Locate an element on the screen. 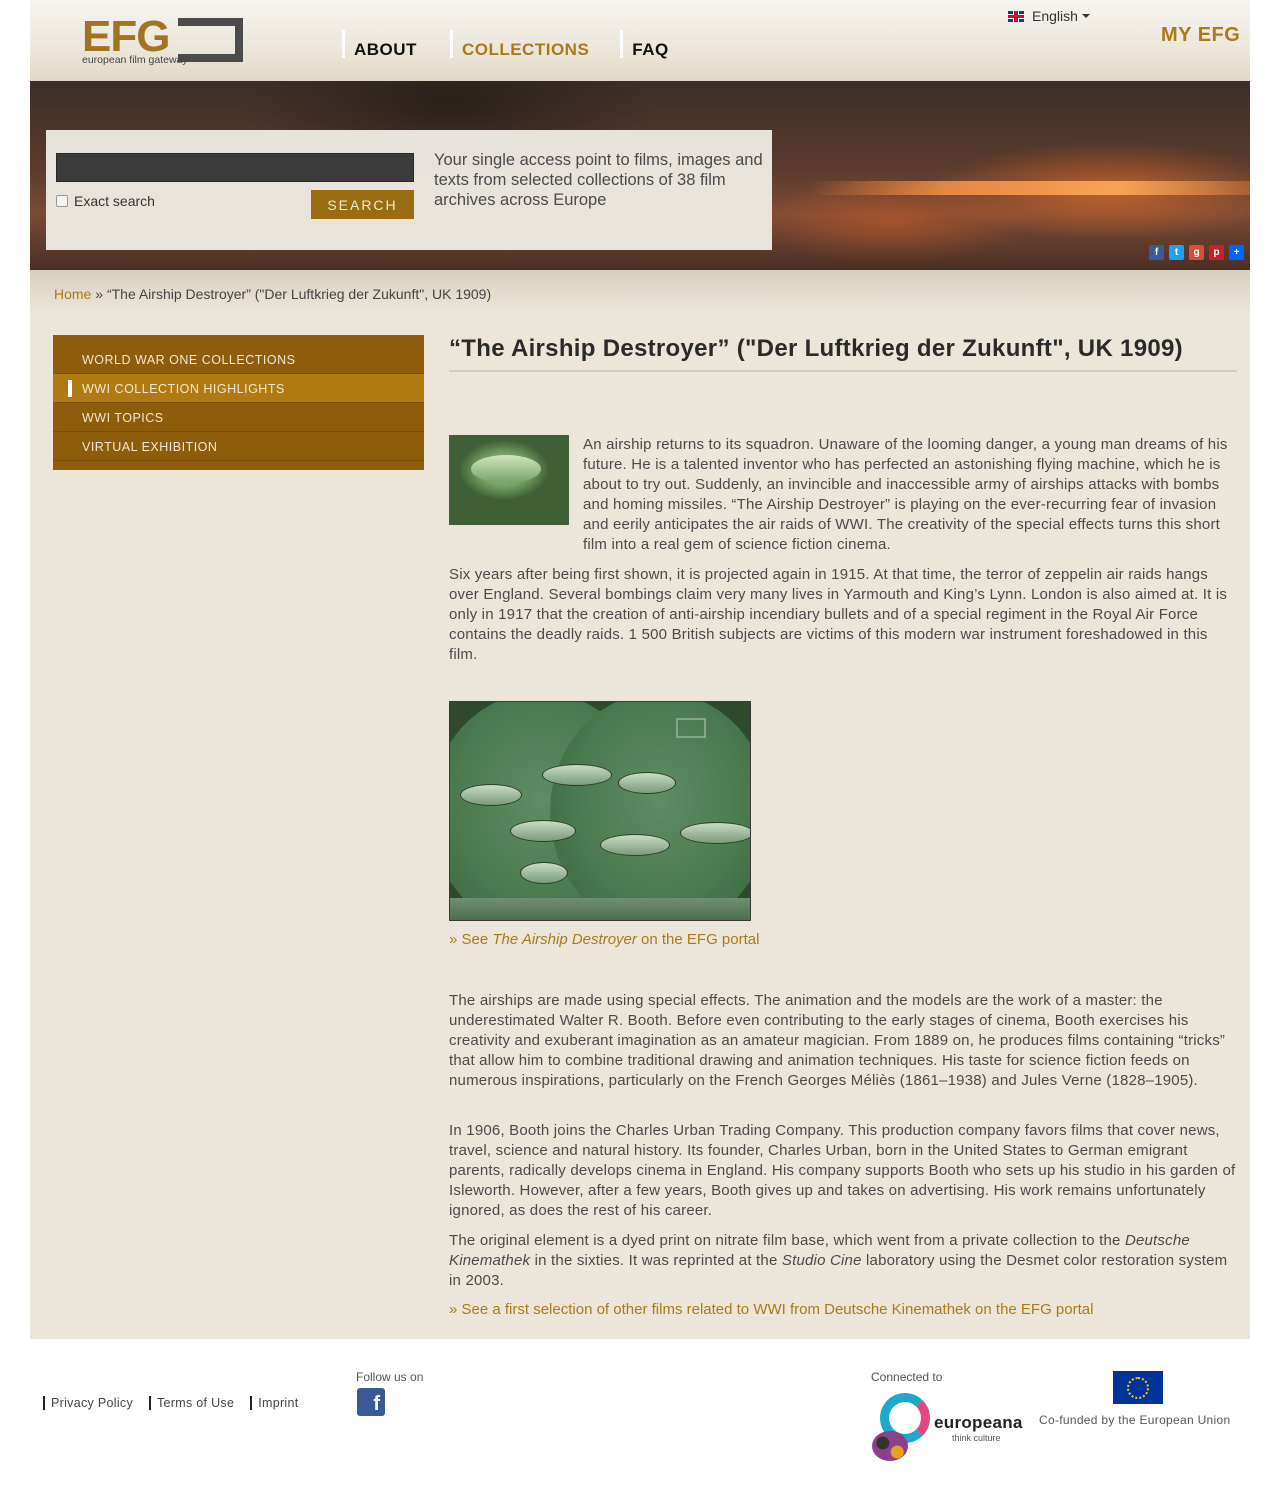  nav-collections: COLLECTIONS is located at coordinates (526, 44).